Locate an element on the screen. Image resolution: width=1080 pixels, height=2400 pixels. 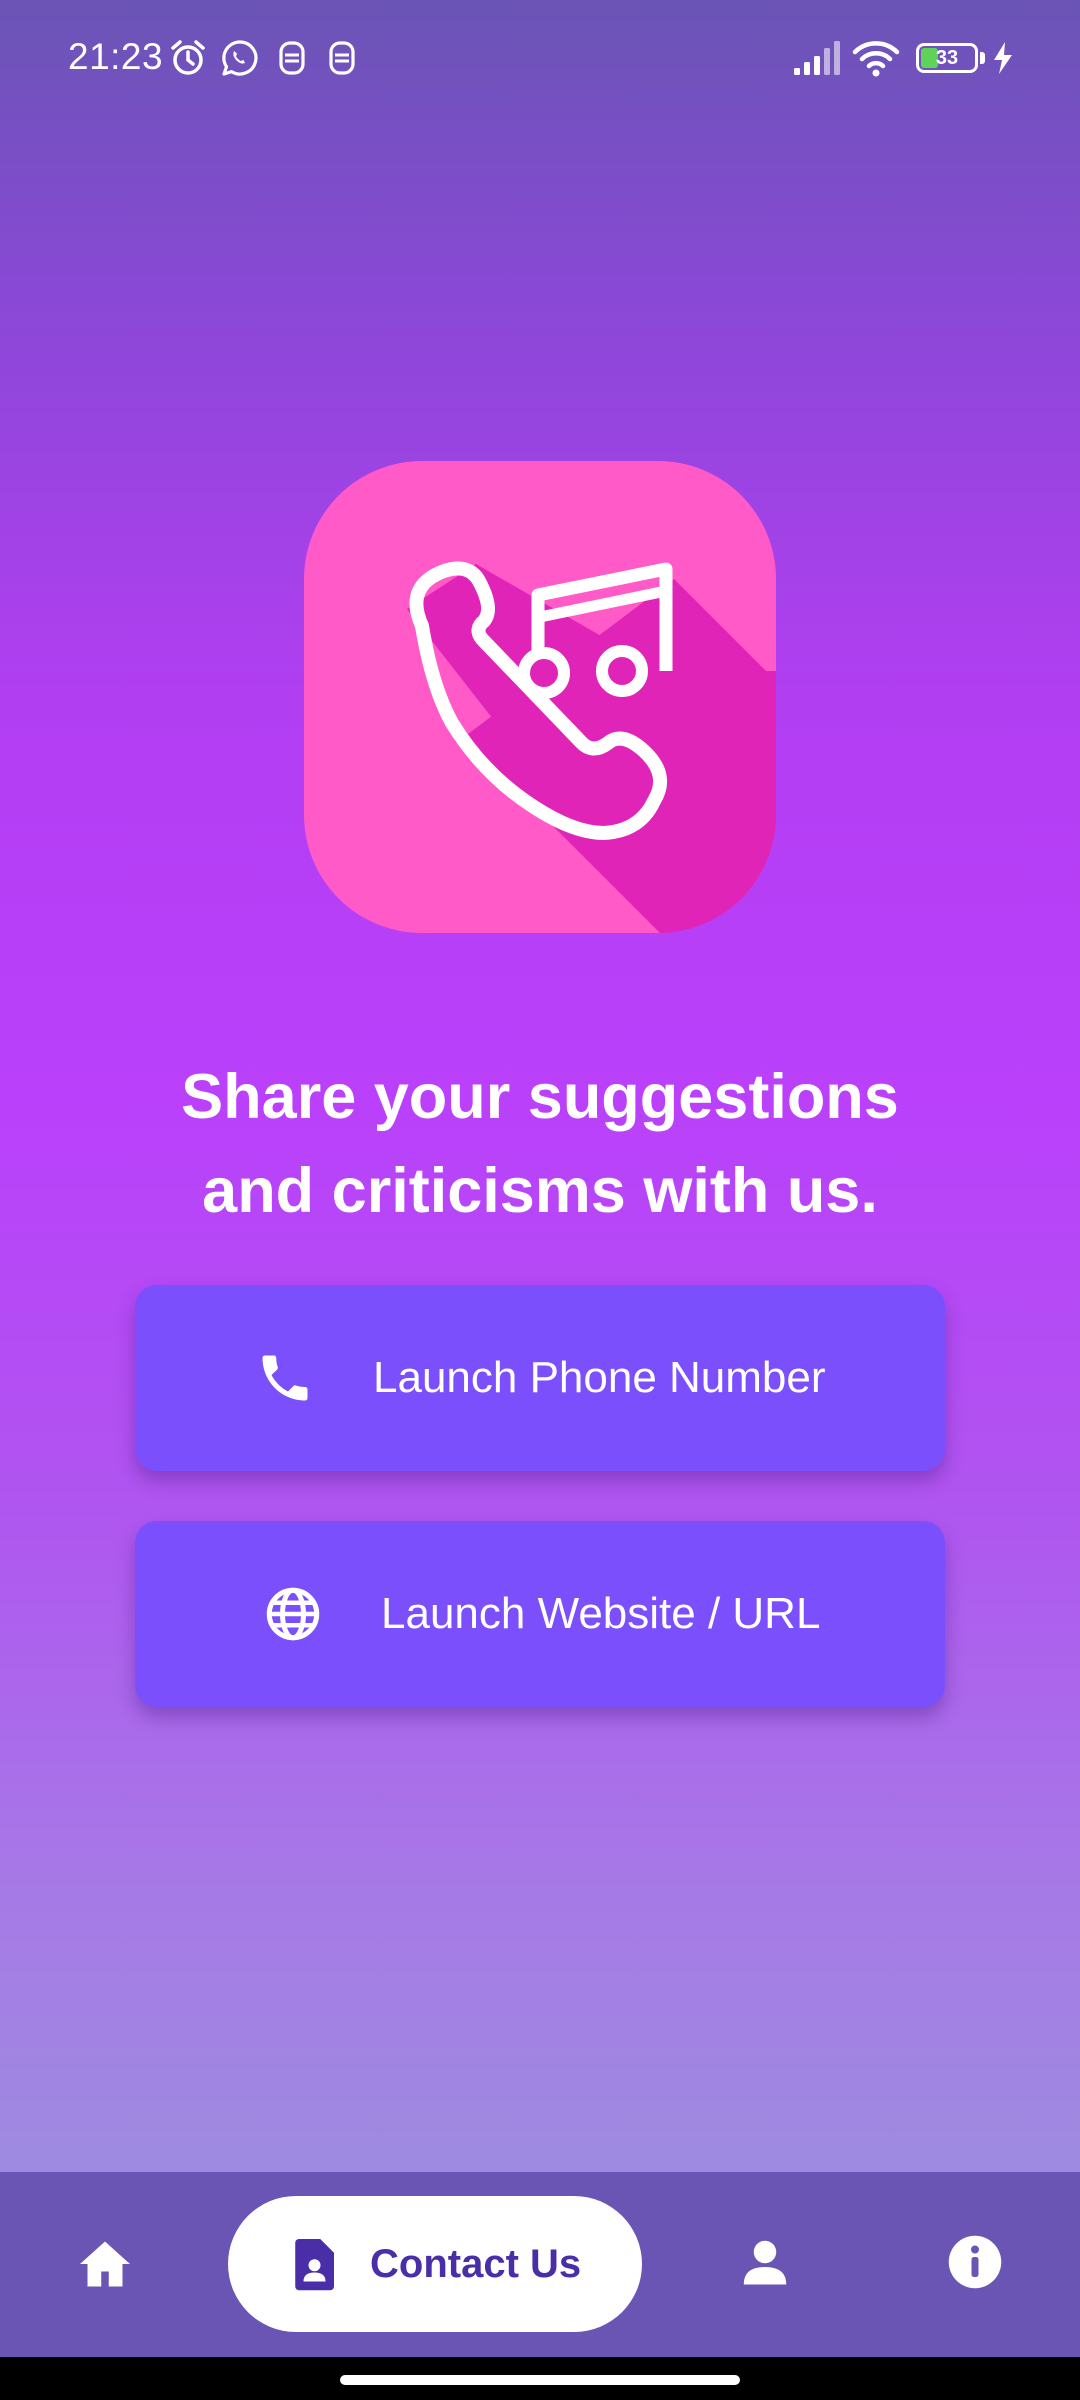
wifi-icon is located at coordinates (876, 58).